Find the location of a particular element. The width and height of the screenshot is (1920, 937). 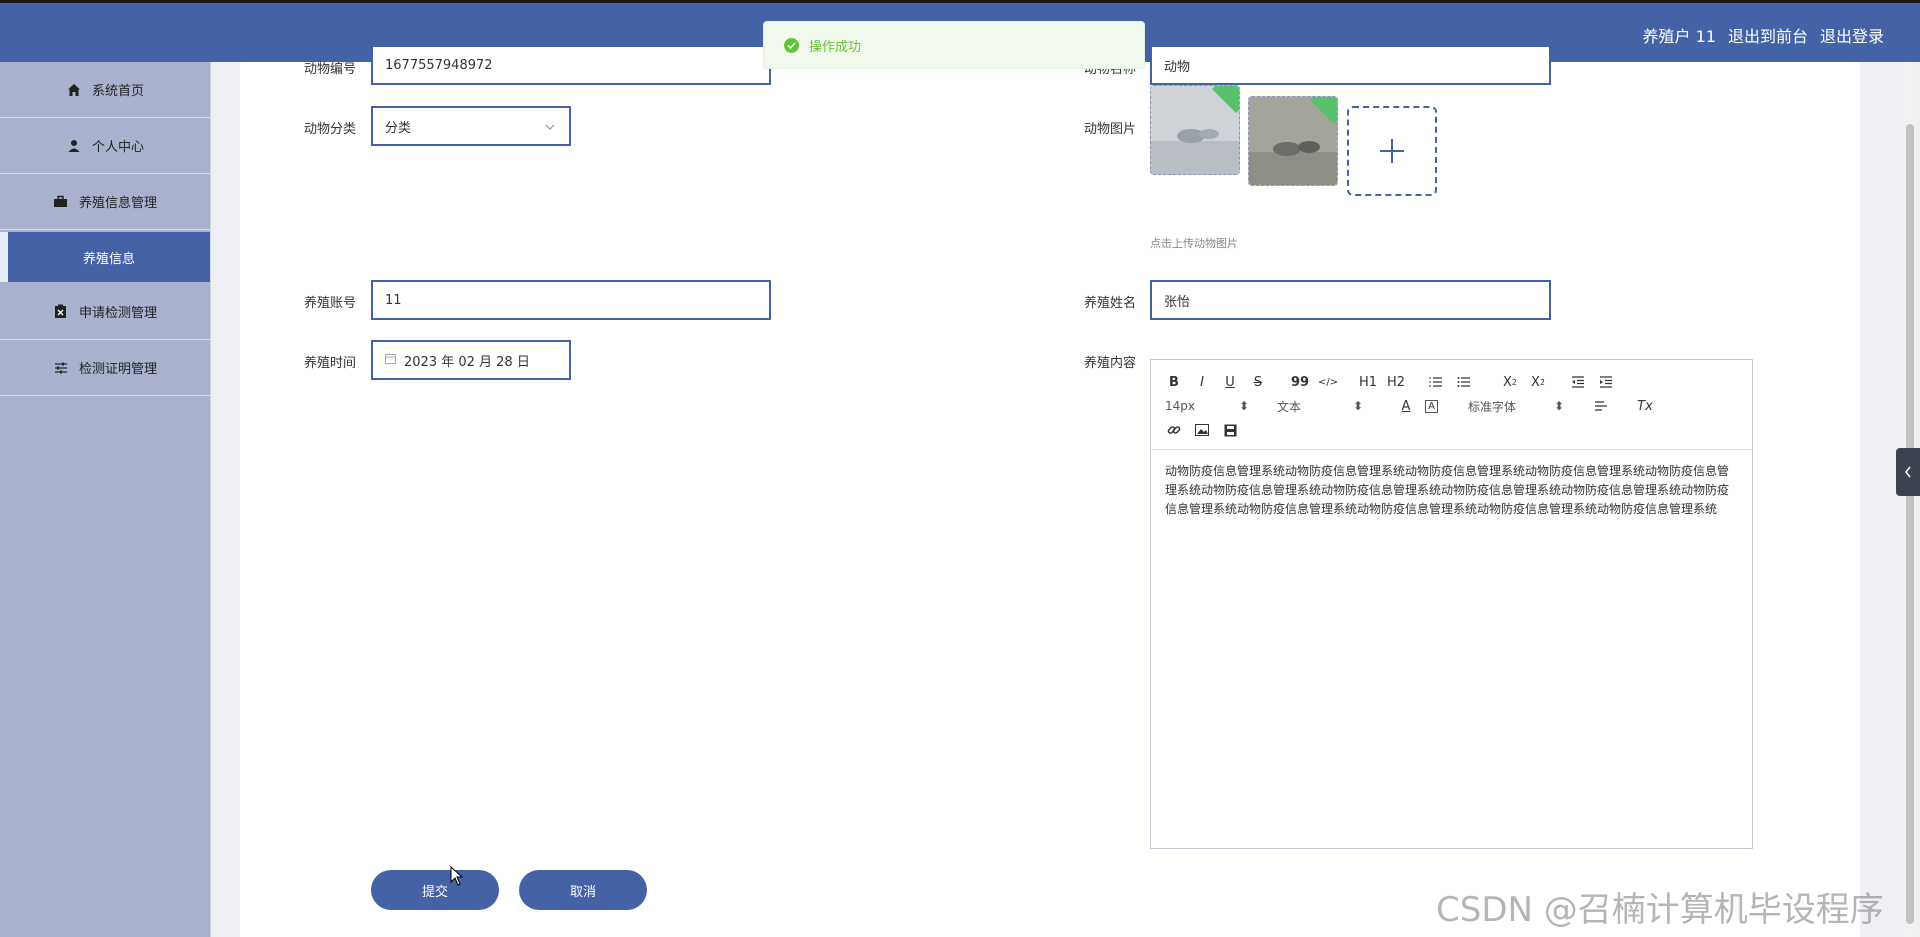

bold-button: B is located at coordinates (1174, 382).